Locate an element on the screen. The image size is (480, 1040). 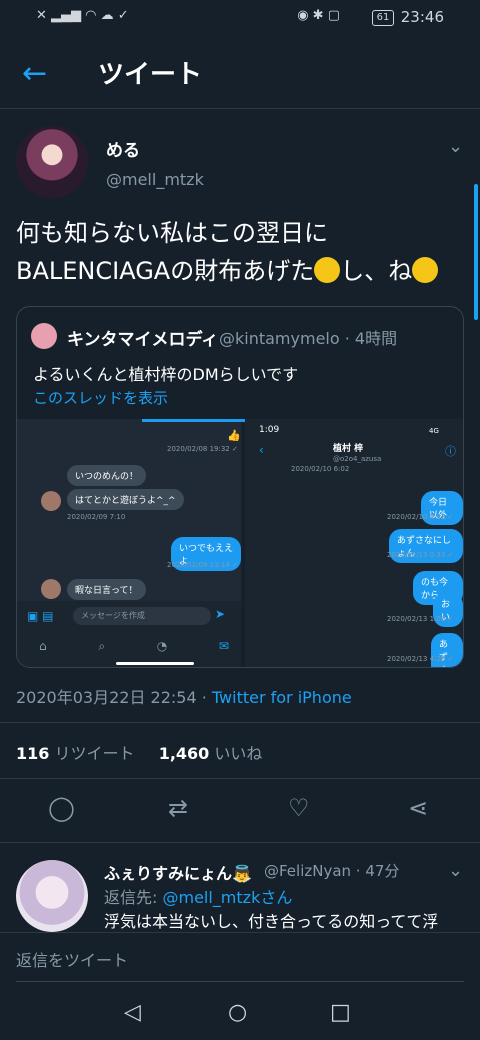
reply-to-label: 返信先: is located at coordinates (133, 897).